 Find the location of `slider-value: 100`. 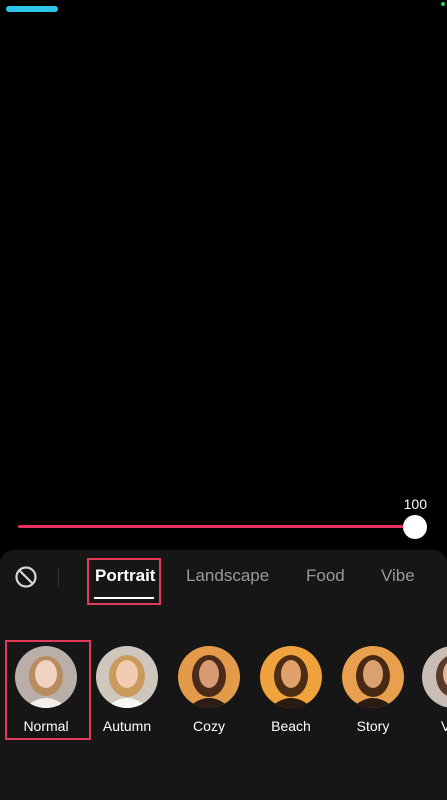

slider-value: 100 is located at coordinates (415, 504).